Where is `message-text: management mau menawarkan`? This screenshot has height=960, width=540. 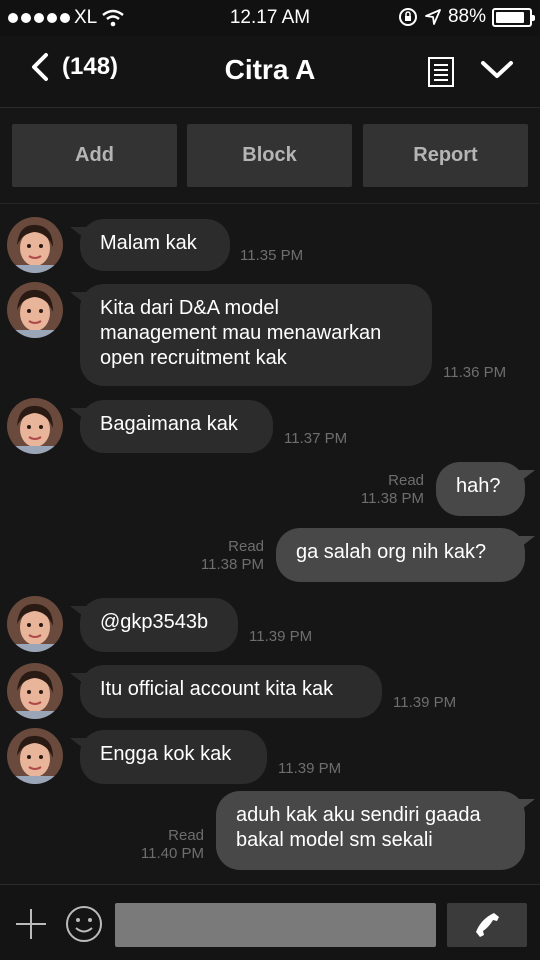 message-text: management mau menawarkan is located at coordinates (241, 333).